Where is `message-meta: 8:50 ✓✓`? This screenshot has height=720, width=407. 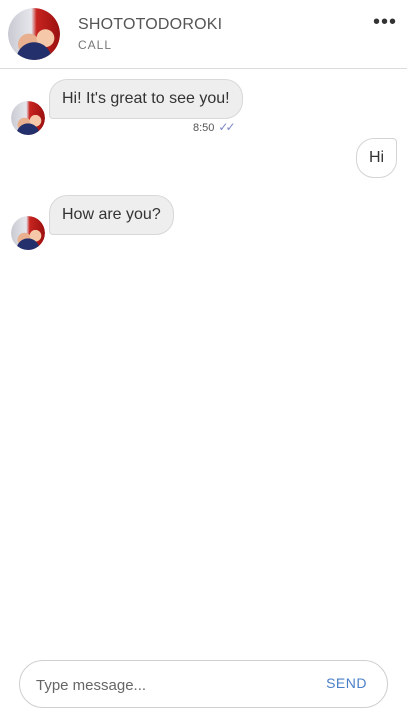
message-meta: 8:50 ✓✓ is located at coordinates (214, 127).